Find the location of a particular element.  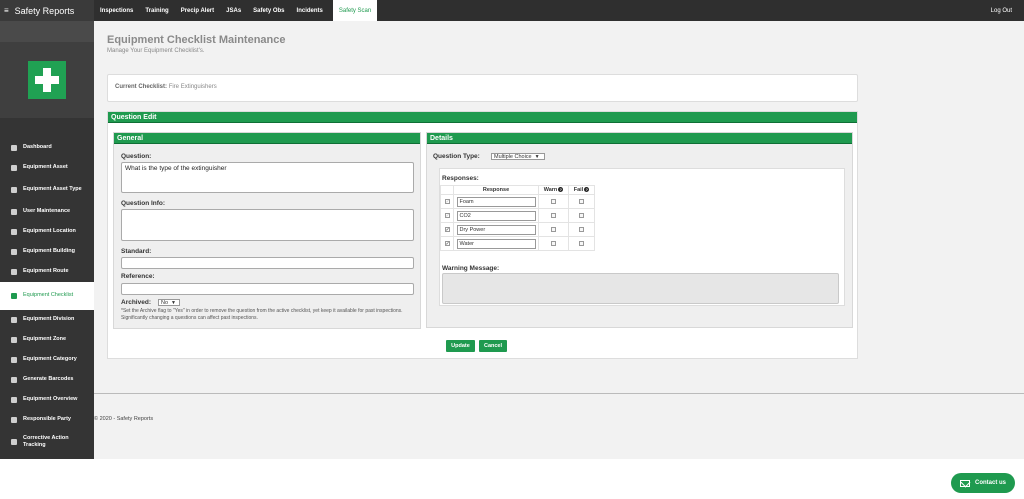

sidebar-item-generate-barcodes: Generate Barcodes is located at coordinates (47, 380).